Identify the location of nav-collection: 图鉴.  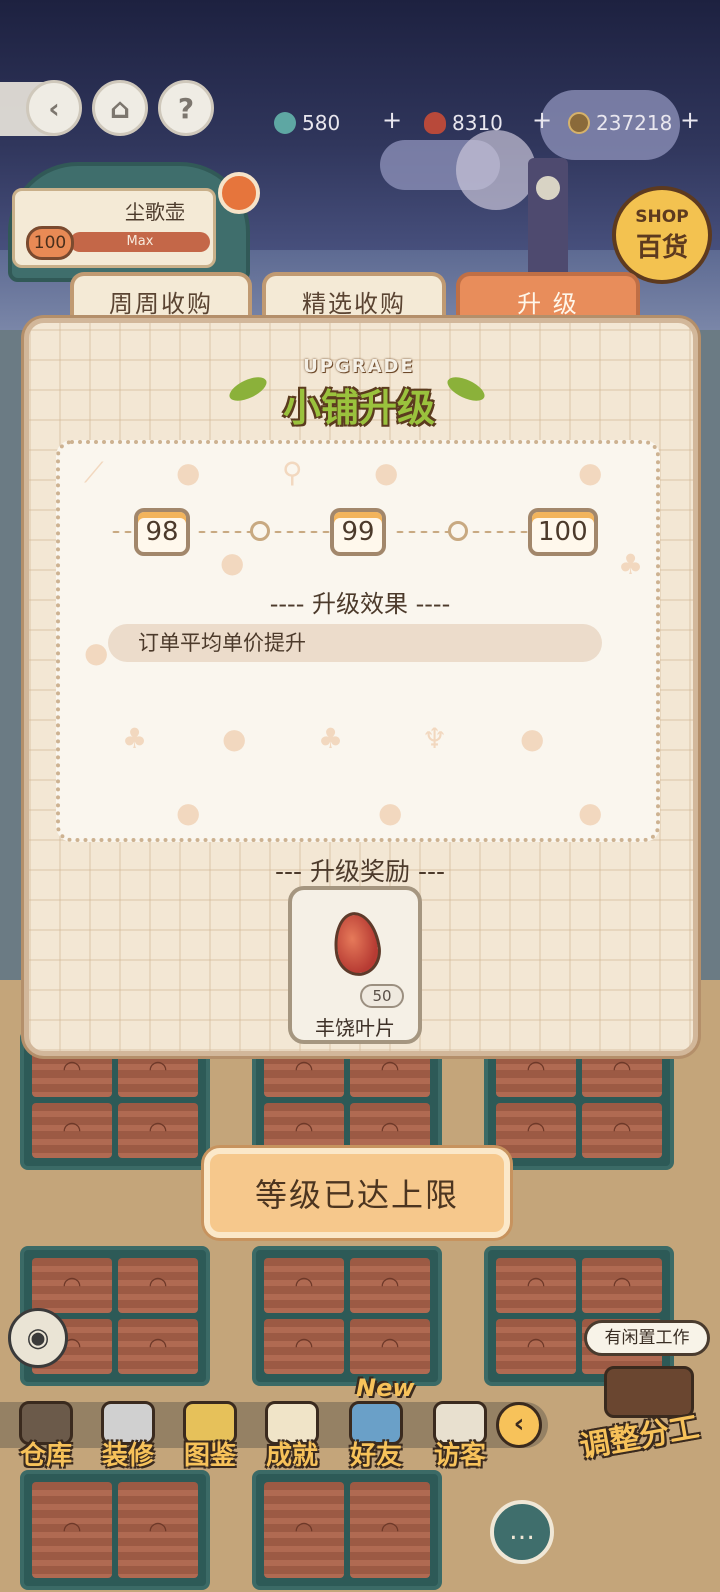
(210, 1430).